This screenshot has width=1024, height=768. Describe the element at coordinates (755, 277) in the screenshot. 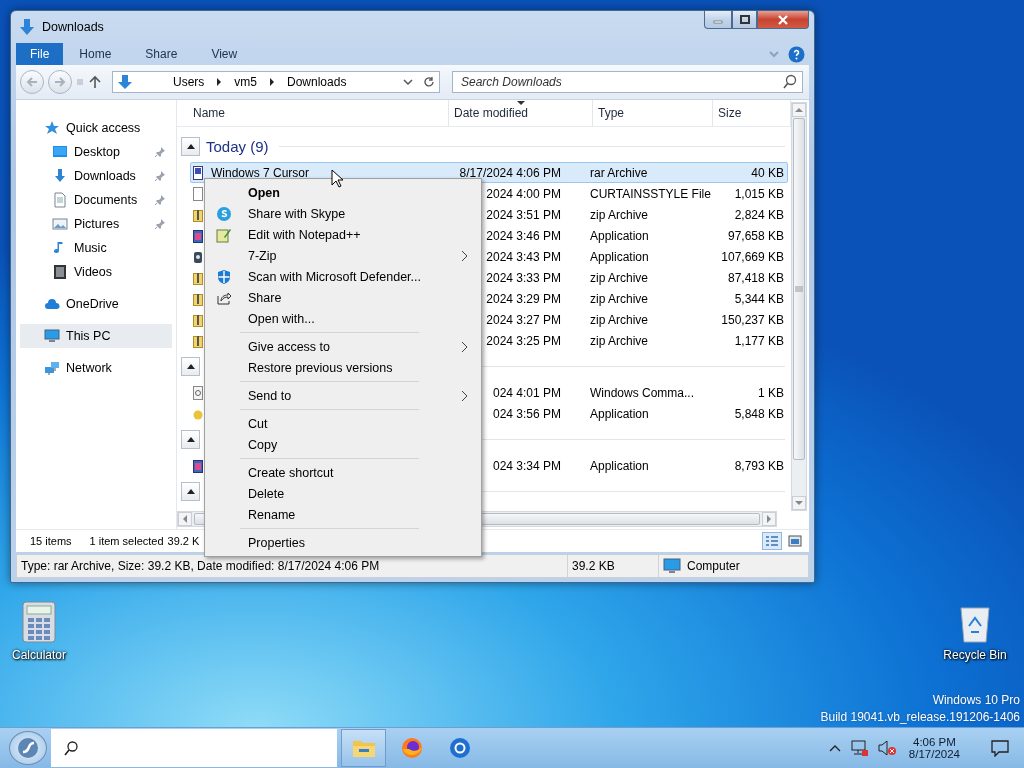

I see `size-cell: 87,418 KB` at that location.